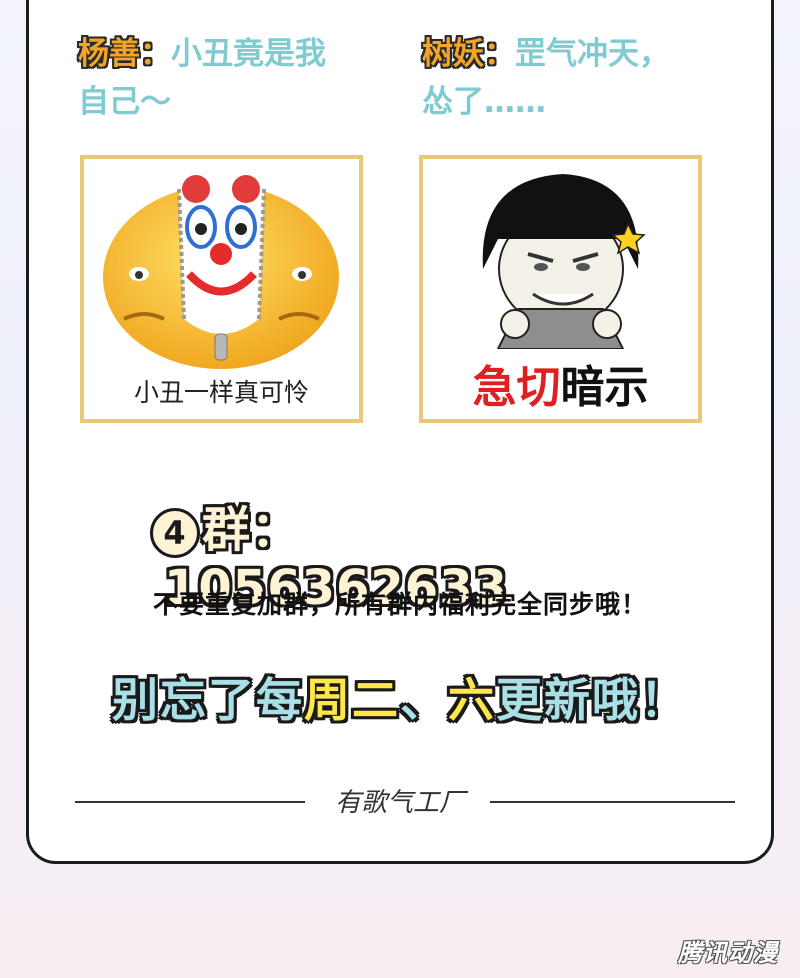  Describe the element at coordinates (516, 387) in the screenshot. I see `meme-caption-red: 急切` at that location.